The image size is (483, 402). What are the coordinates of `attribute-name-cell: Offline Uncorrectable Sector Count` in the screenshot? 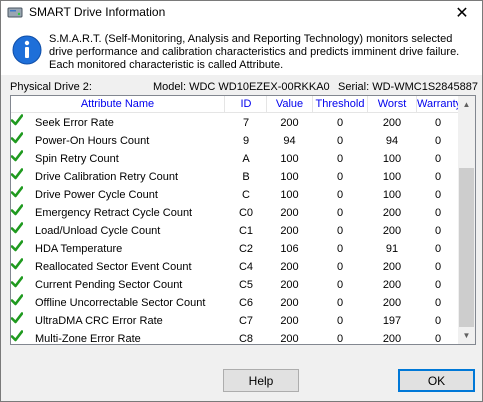 It's located at (120, 303).